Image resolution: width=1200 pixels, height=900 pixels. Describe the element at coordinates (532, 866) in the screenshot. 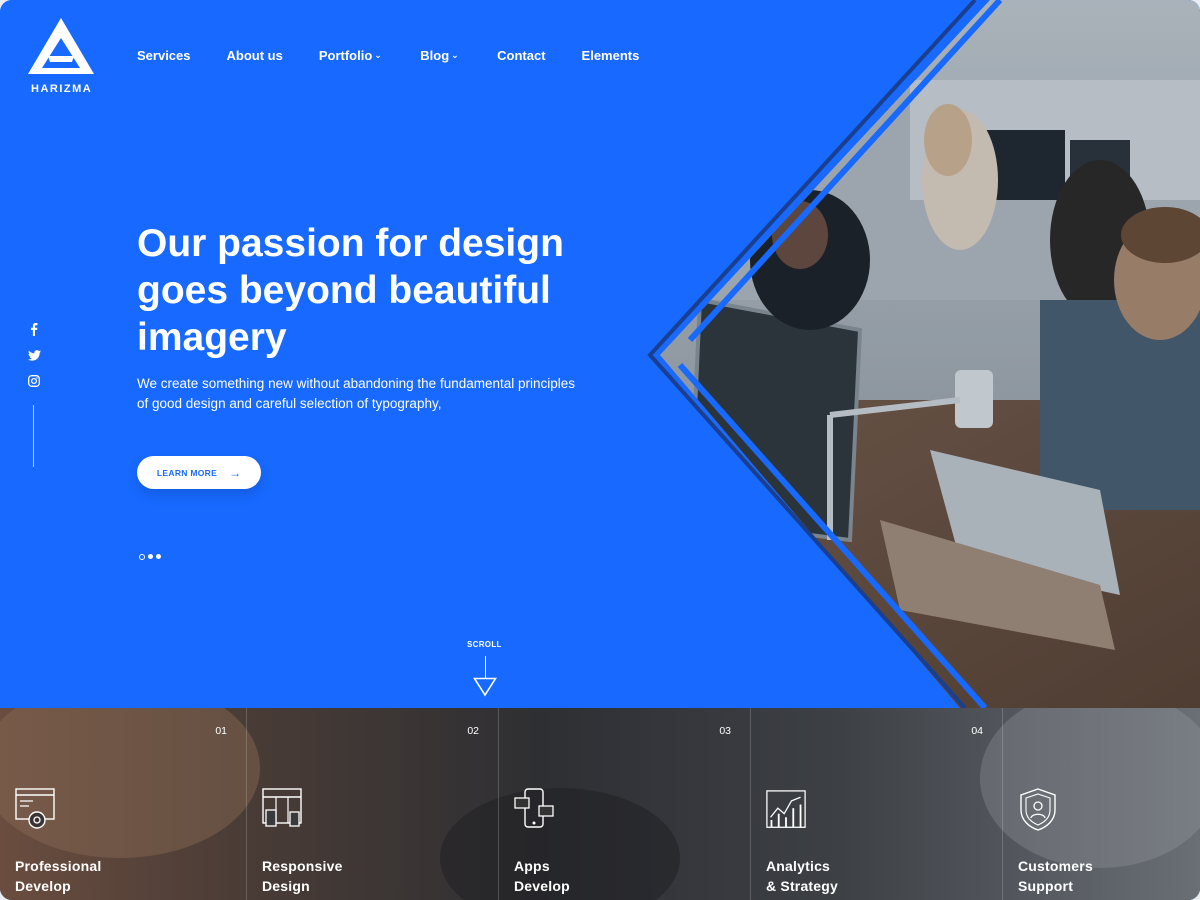

I see `service-title-line: Apps` at that location.